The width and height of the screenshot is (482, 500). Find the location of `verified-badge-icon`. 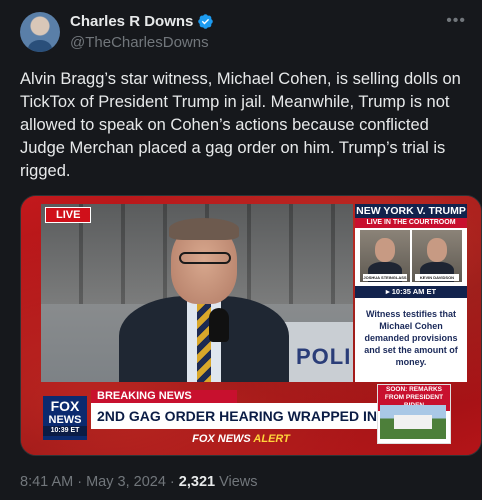

verified-badge-icon is located at coordinates (206, 21).